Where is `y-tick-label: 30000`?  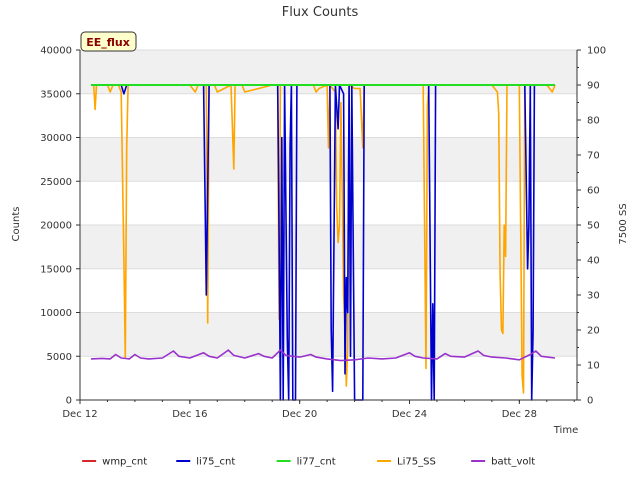 y-tick-label: 30000 is located at coordinates (56, 138).